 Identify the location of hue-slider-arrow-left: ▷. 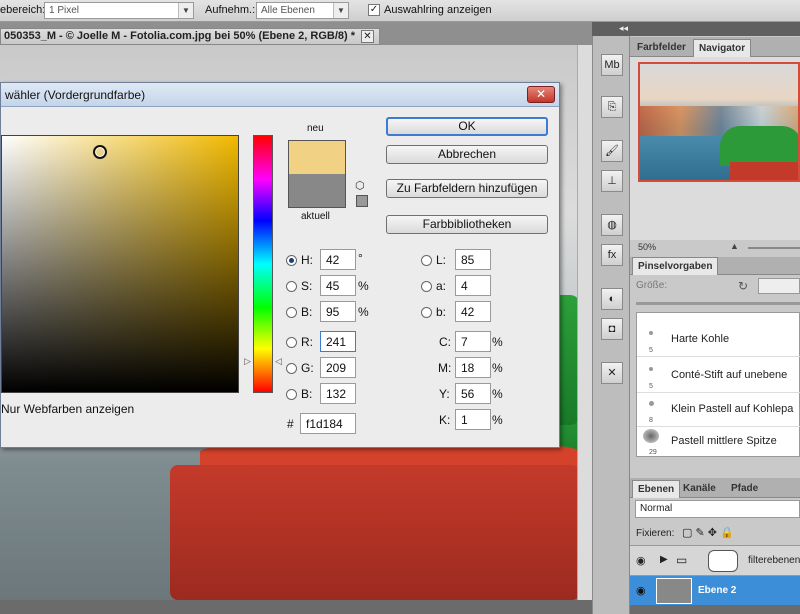
(247, 361).